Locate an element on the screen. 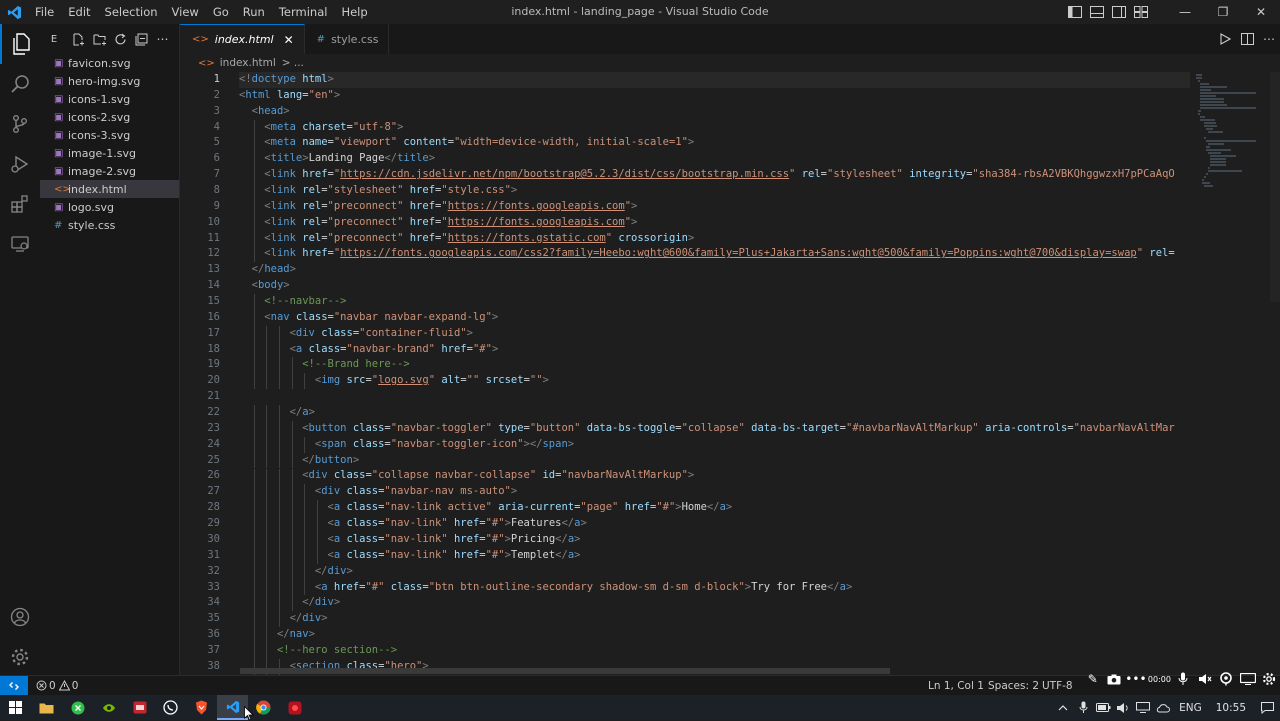  file-item: <> index.html is located at coordinates (109, 189).